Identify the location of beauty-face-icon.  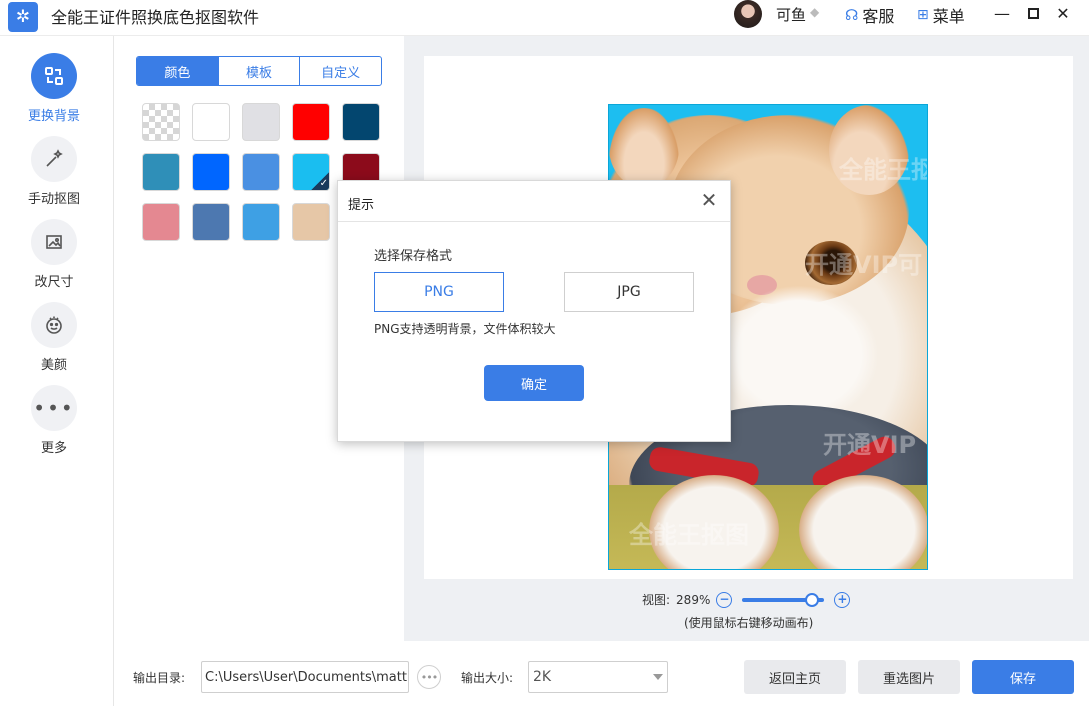
(54, 325).